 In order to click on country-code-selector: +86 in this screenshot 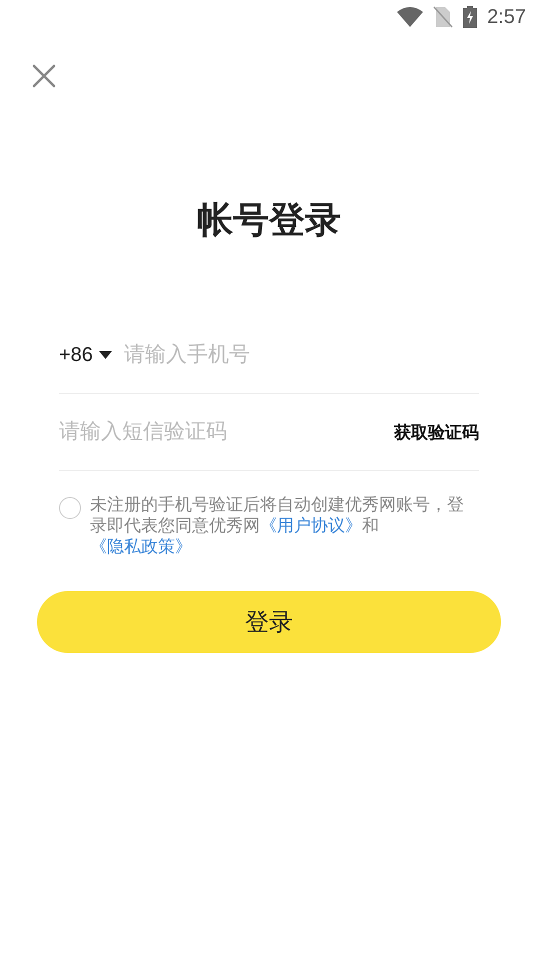, I will do `click(85, 355)`.